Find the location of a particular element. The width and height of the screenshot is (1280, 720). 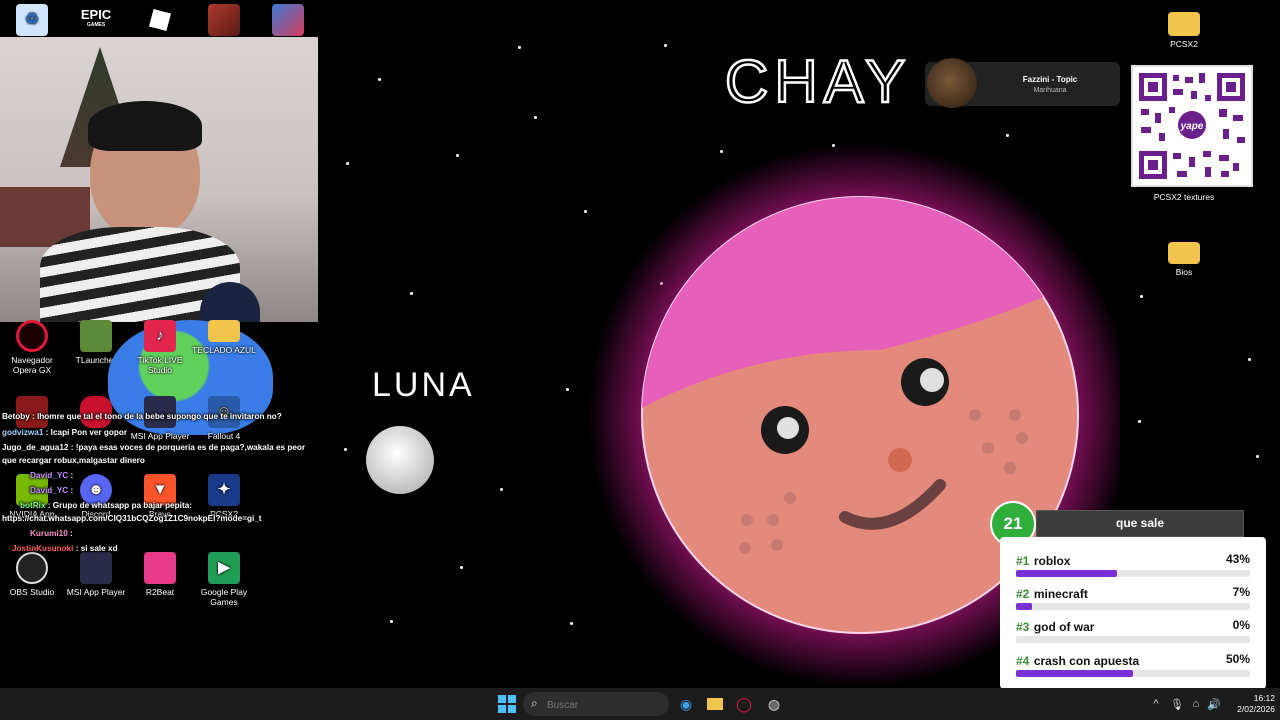

taskbar-search: ⌕ is located at coordinates (596, 704).